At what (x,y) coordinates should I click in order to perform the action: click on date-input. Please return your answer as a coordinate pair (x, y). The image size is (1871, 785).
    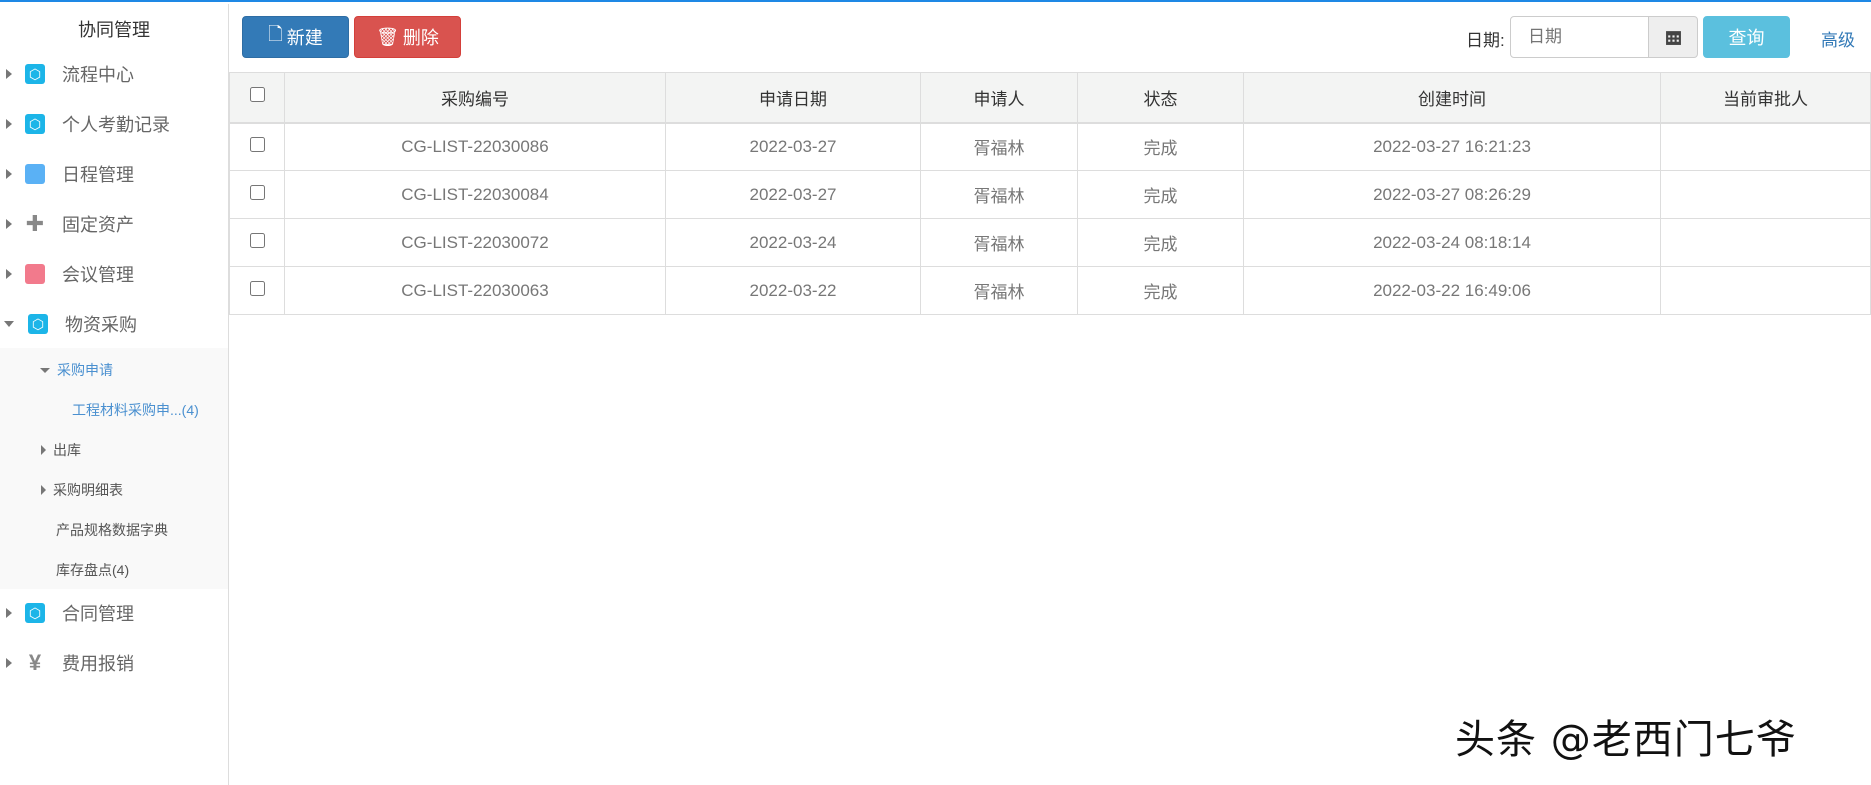
    Looking at the image, I should click on (1579, 37).